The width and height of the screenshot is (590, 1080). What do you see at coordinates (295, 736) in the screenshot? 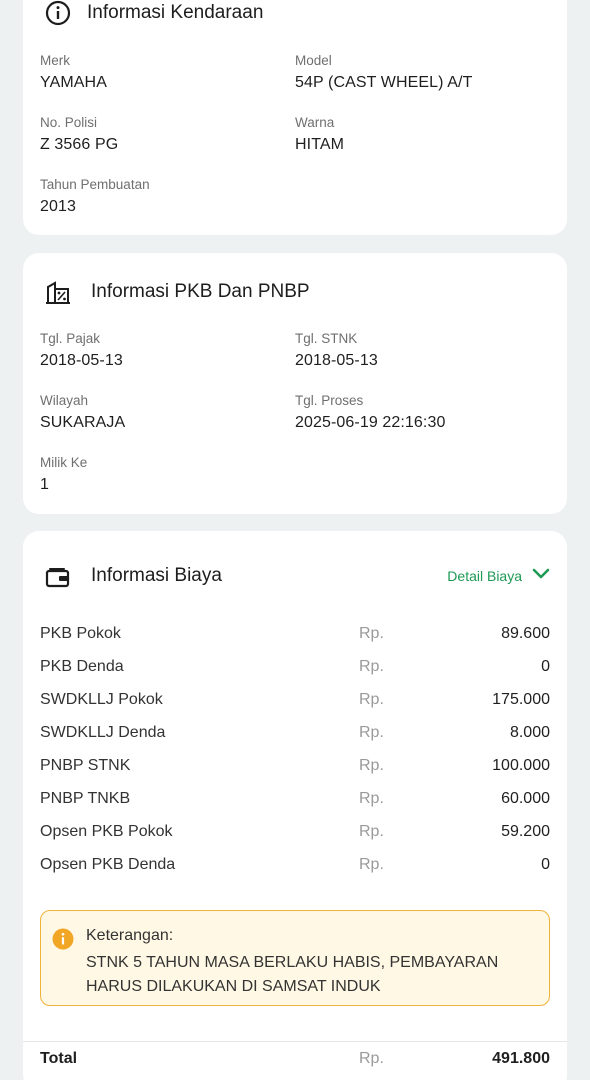
I see `fee-row: SWDKLLJ Denda Rp. 8.000` at bounding box center [295, 736].